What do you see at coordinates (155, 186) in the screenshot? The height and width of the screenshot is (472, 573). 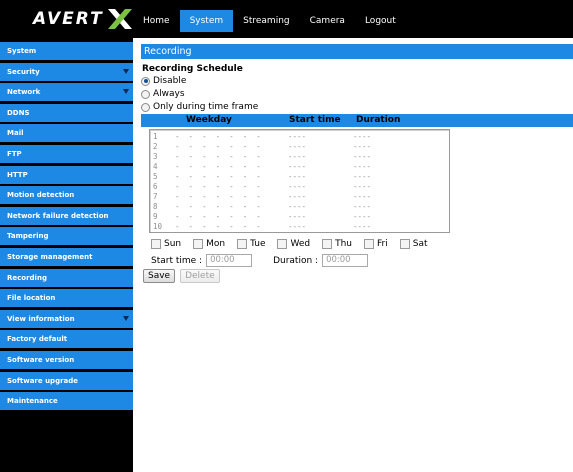 I see `row-index: 6` at bounding box center [155, 186].